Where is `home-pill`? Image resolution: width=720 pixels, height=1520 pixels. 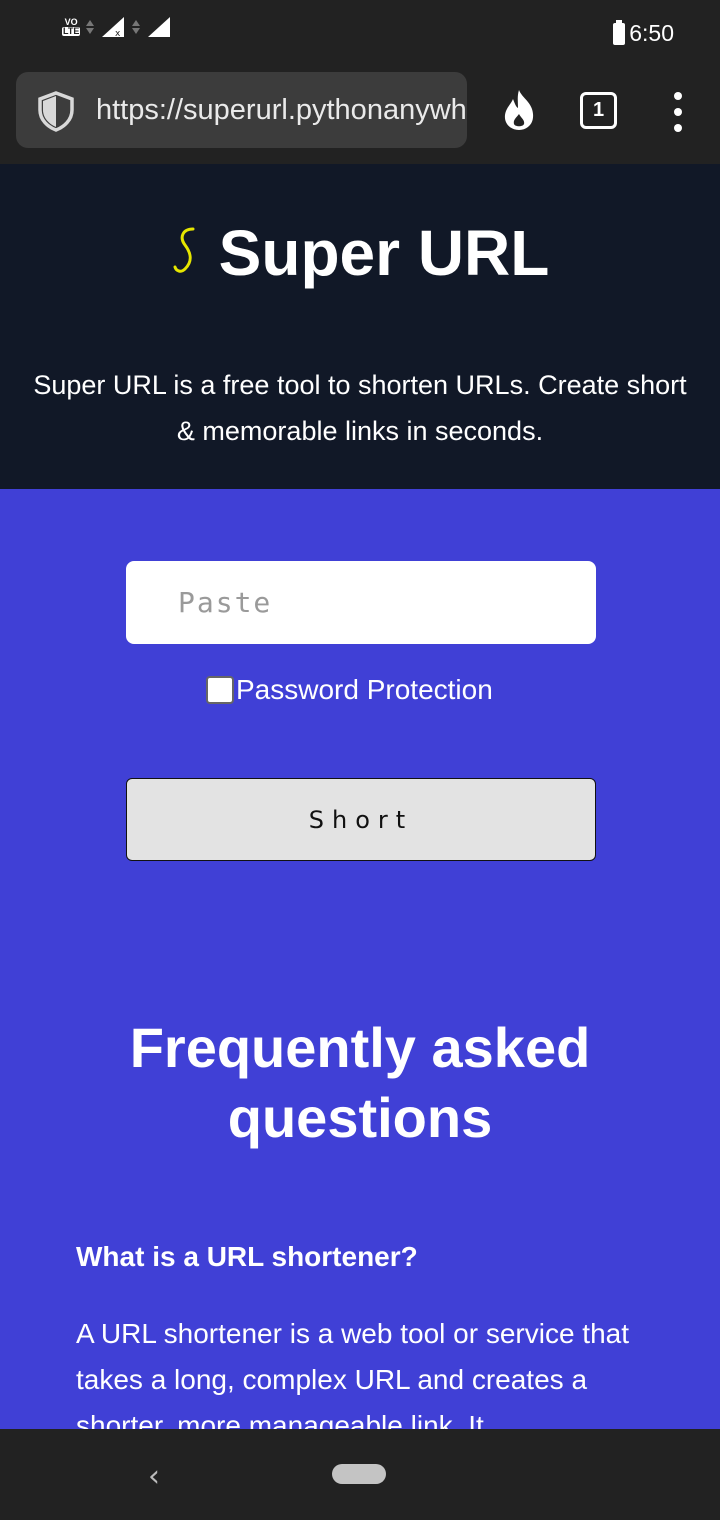
home-pill is located at coordinates (359, 1474).